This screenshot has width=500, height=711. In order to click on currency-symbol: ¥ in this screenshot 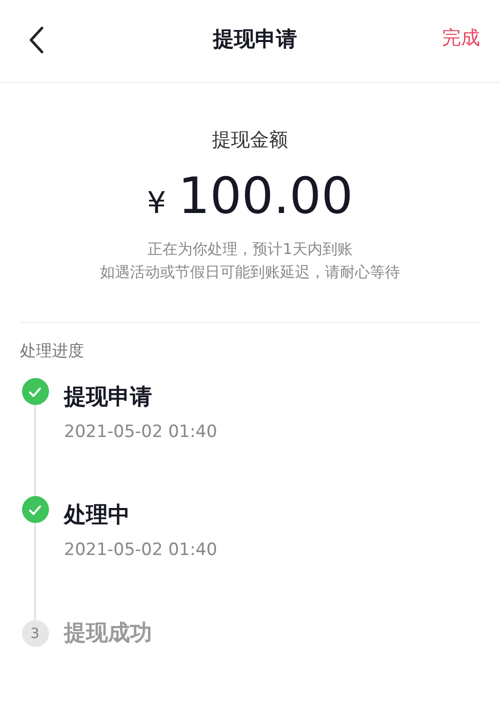, I will do `click(156, 203)`.